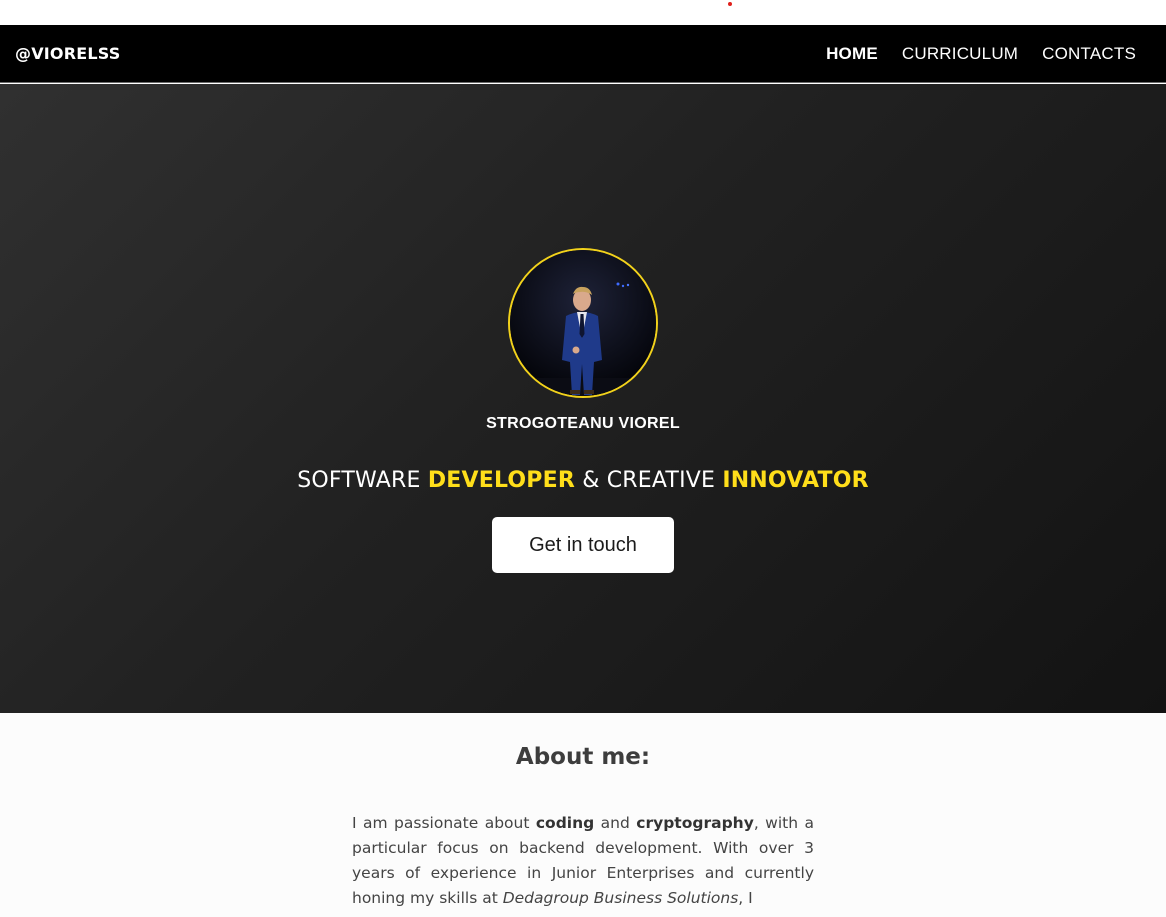  Describe the element at coordinates (649, 480) in the screenshot. I see `tagline-text-2: & CREATIVE` at that location.